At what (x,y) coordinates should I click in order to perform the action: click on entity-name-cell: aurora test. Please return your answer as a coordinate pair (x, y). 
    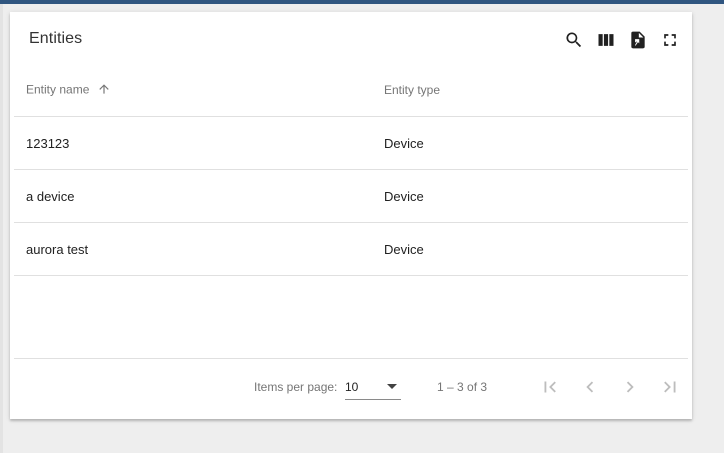
    Looking at the image, I should click on (57, 249).